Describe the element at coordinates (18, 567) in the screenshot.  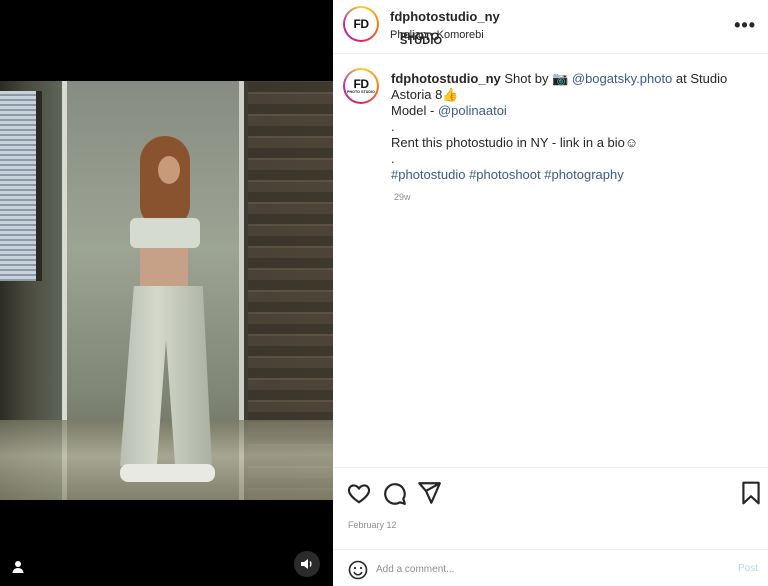
I see `user-icon` at that location.